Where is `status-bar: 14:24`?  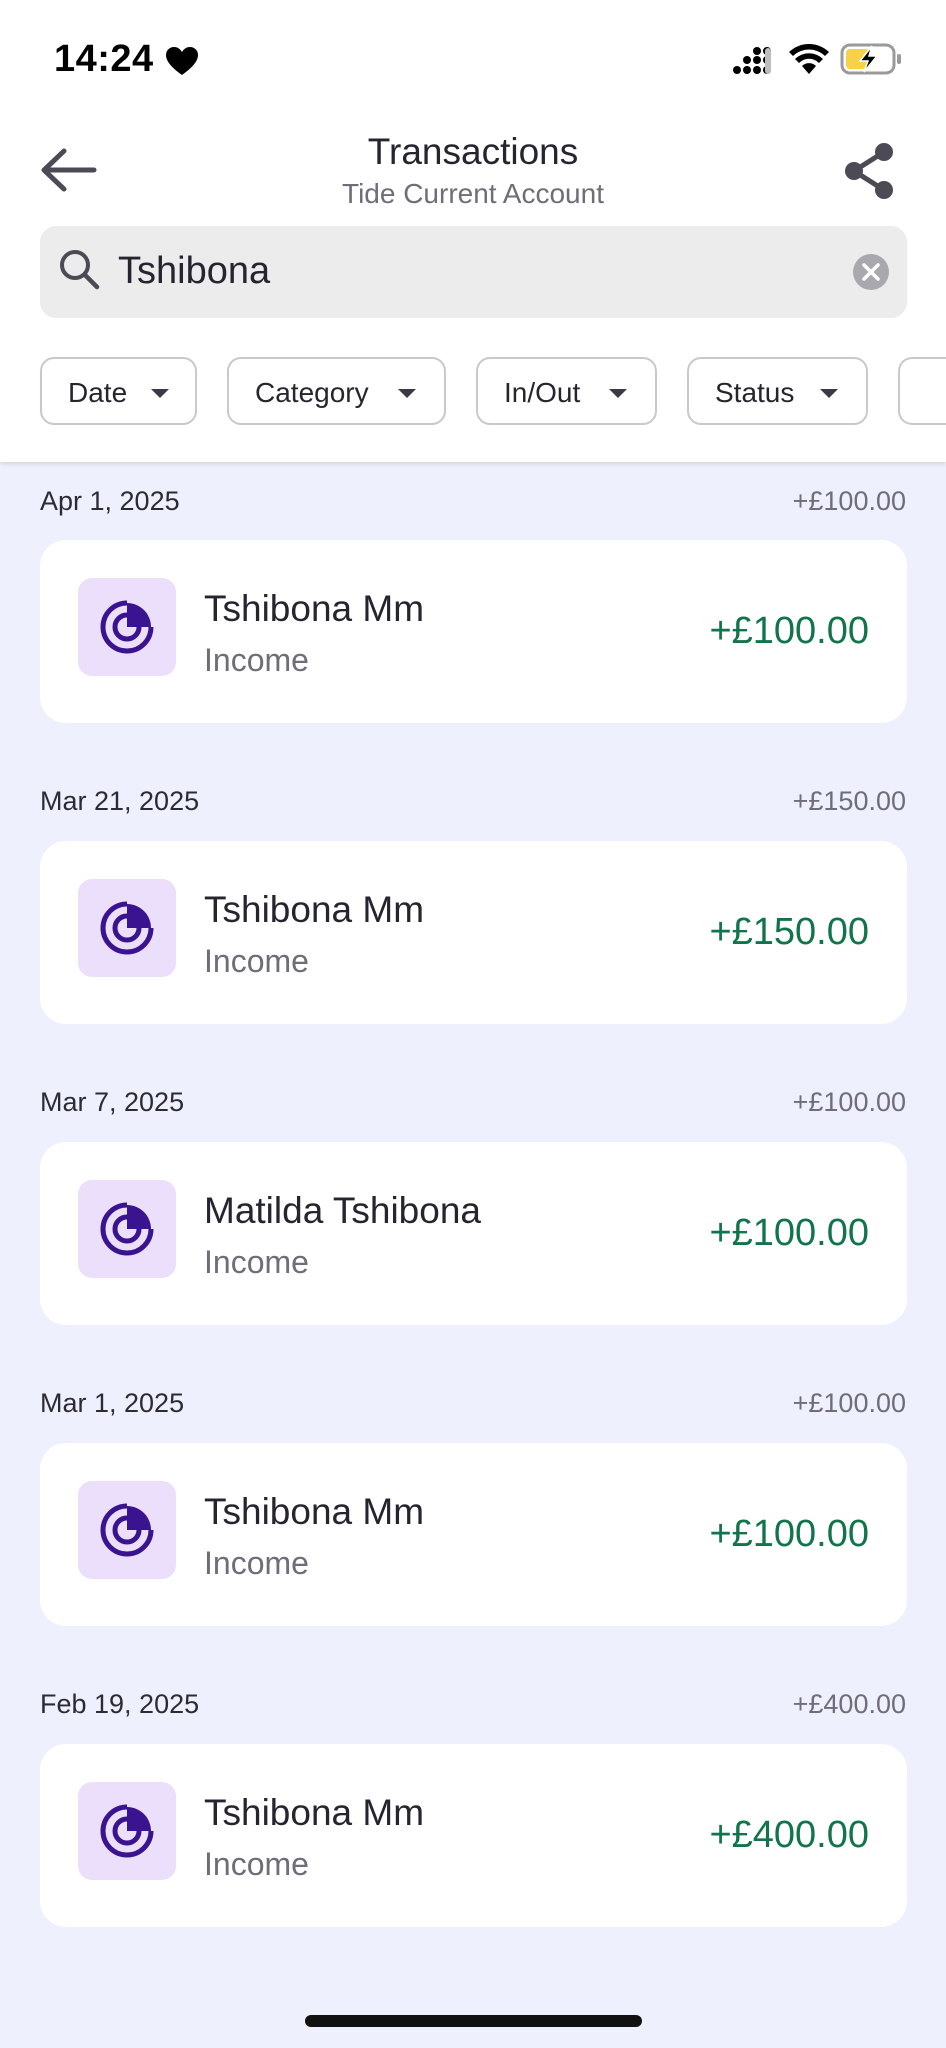 status-bar: 14:24 is located at coordinates (473, 60).